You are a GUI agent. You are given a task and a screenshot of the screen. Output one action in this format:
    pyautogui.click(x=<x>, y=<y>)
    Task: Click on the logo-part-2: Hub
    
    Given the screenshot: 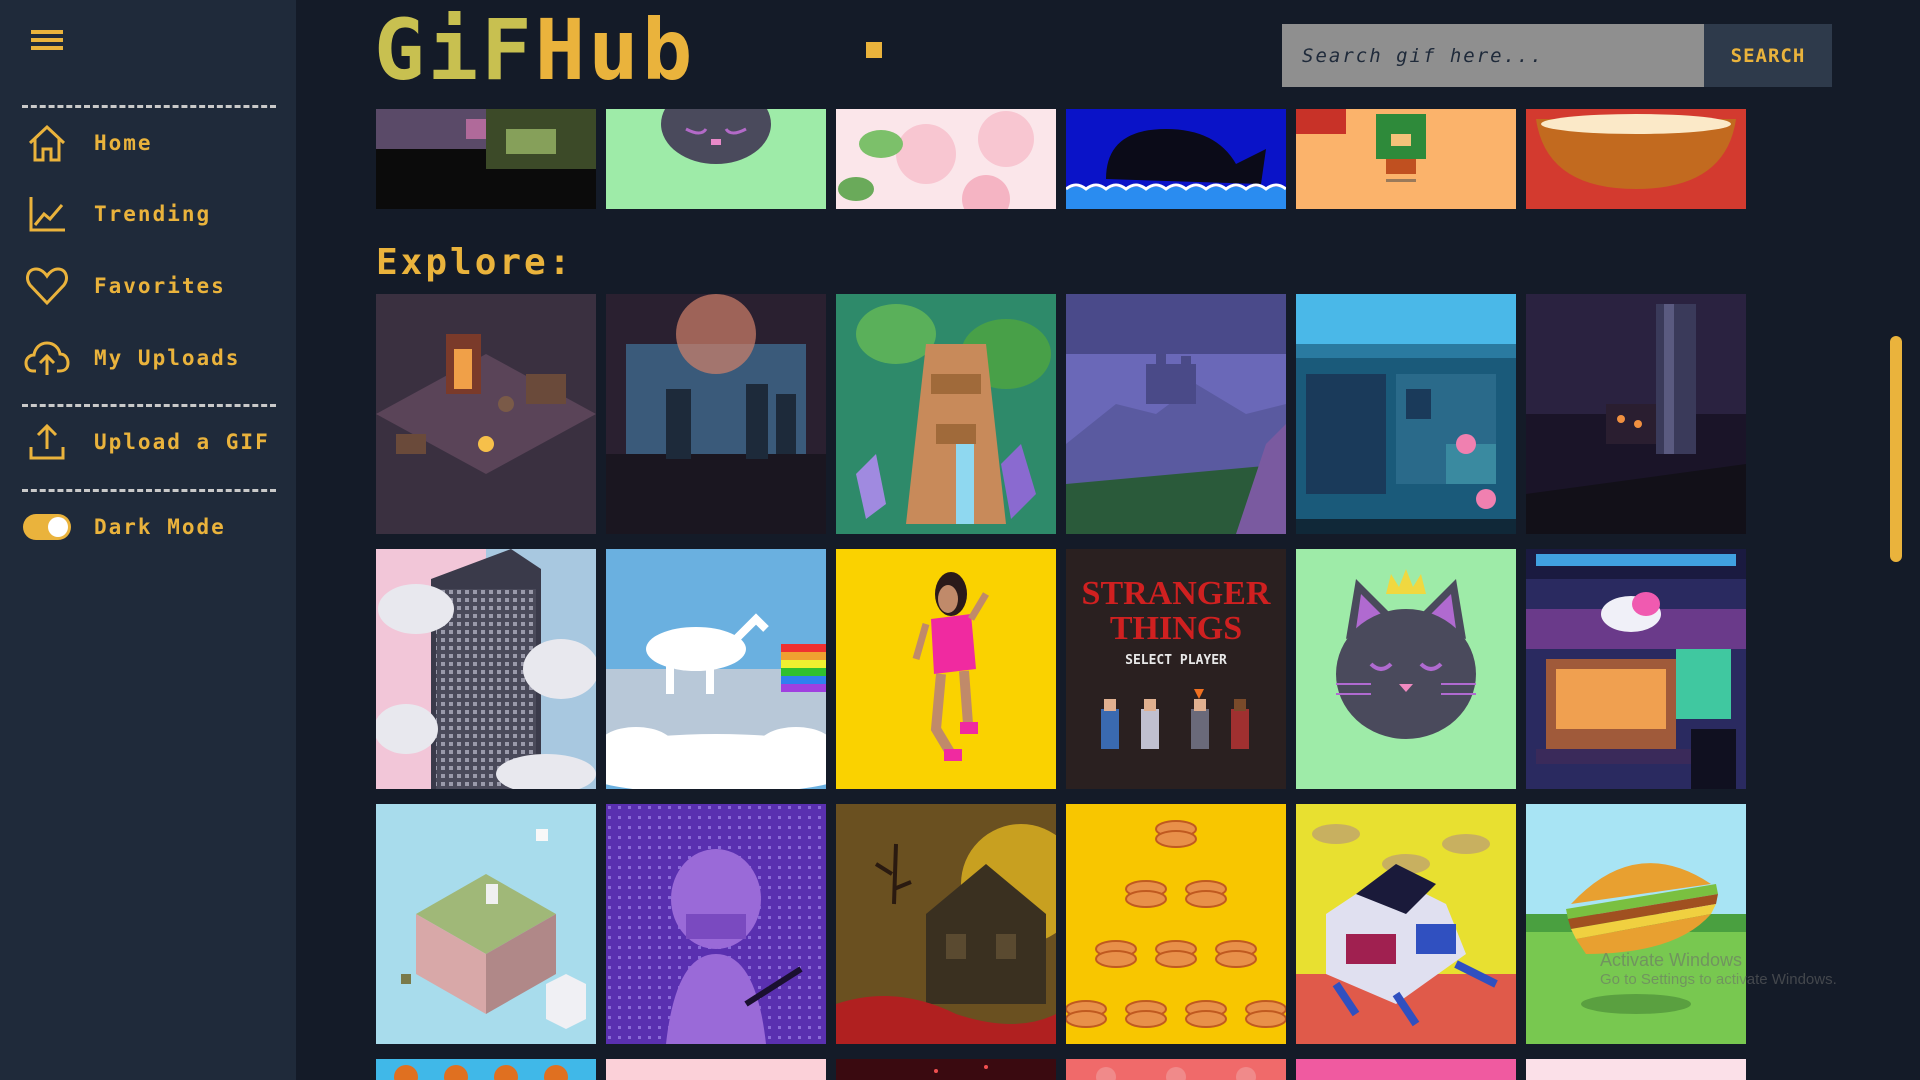 What is the action you would take?
    pyautogui.click(x=615, y=50)
    